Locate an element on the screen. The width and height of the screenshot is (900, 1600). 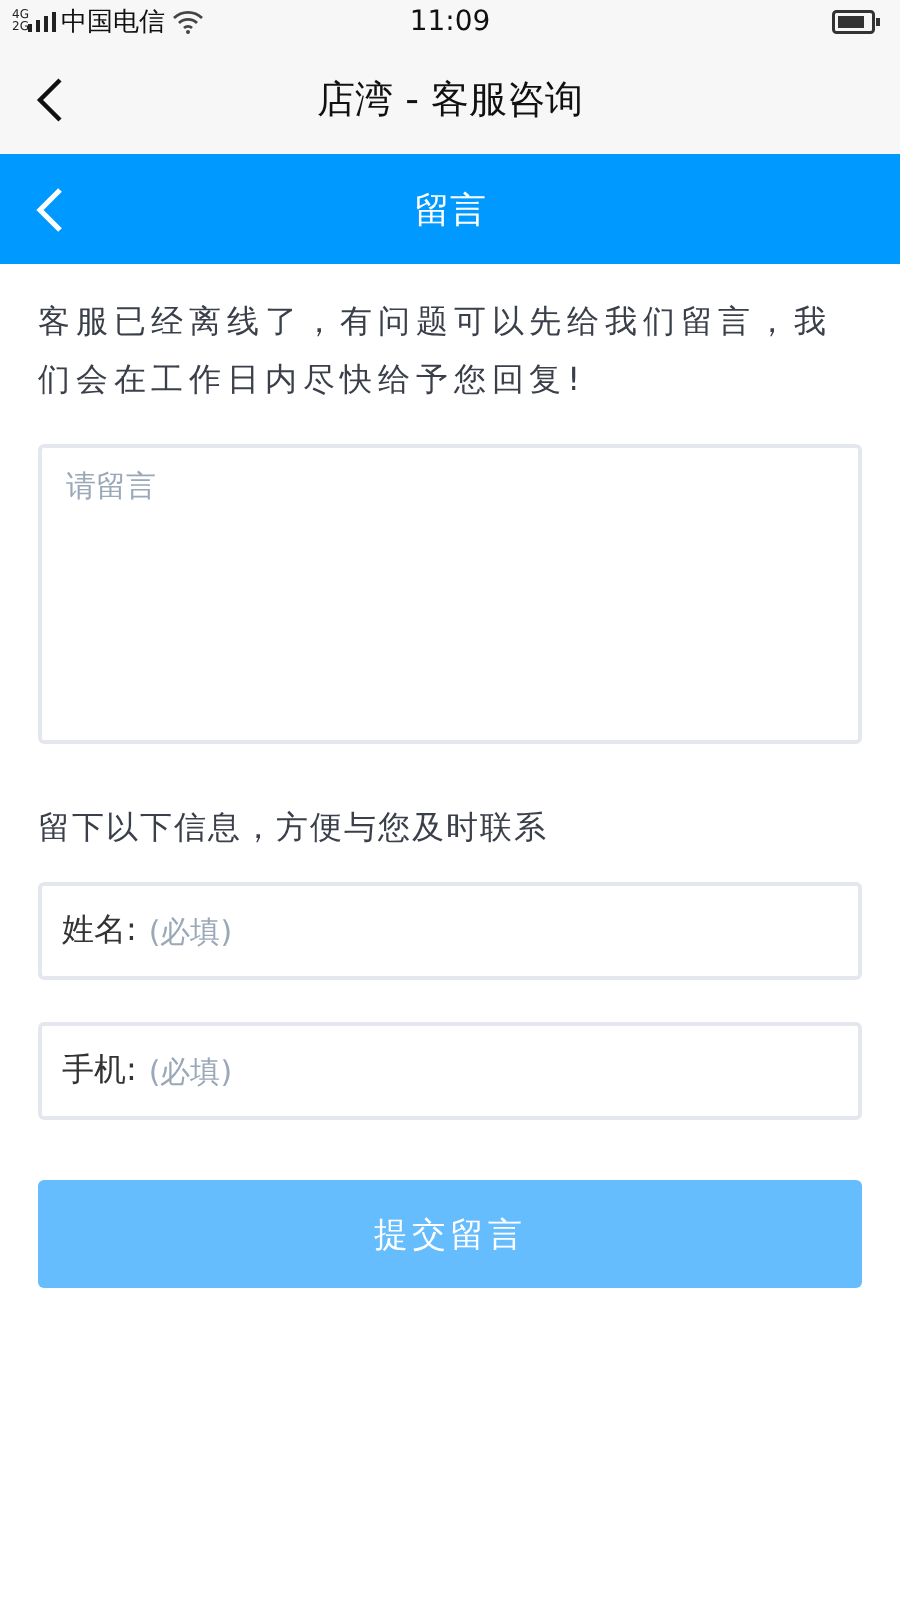
page-title: 店湾 - 客服咨询 is located at coordinates (450, 100).